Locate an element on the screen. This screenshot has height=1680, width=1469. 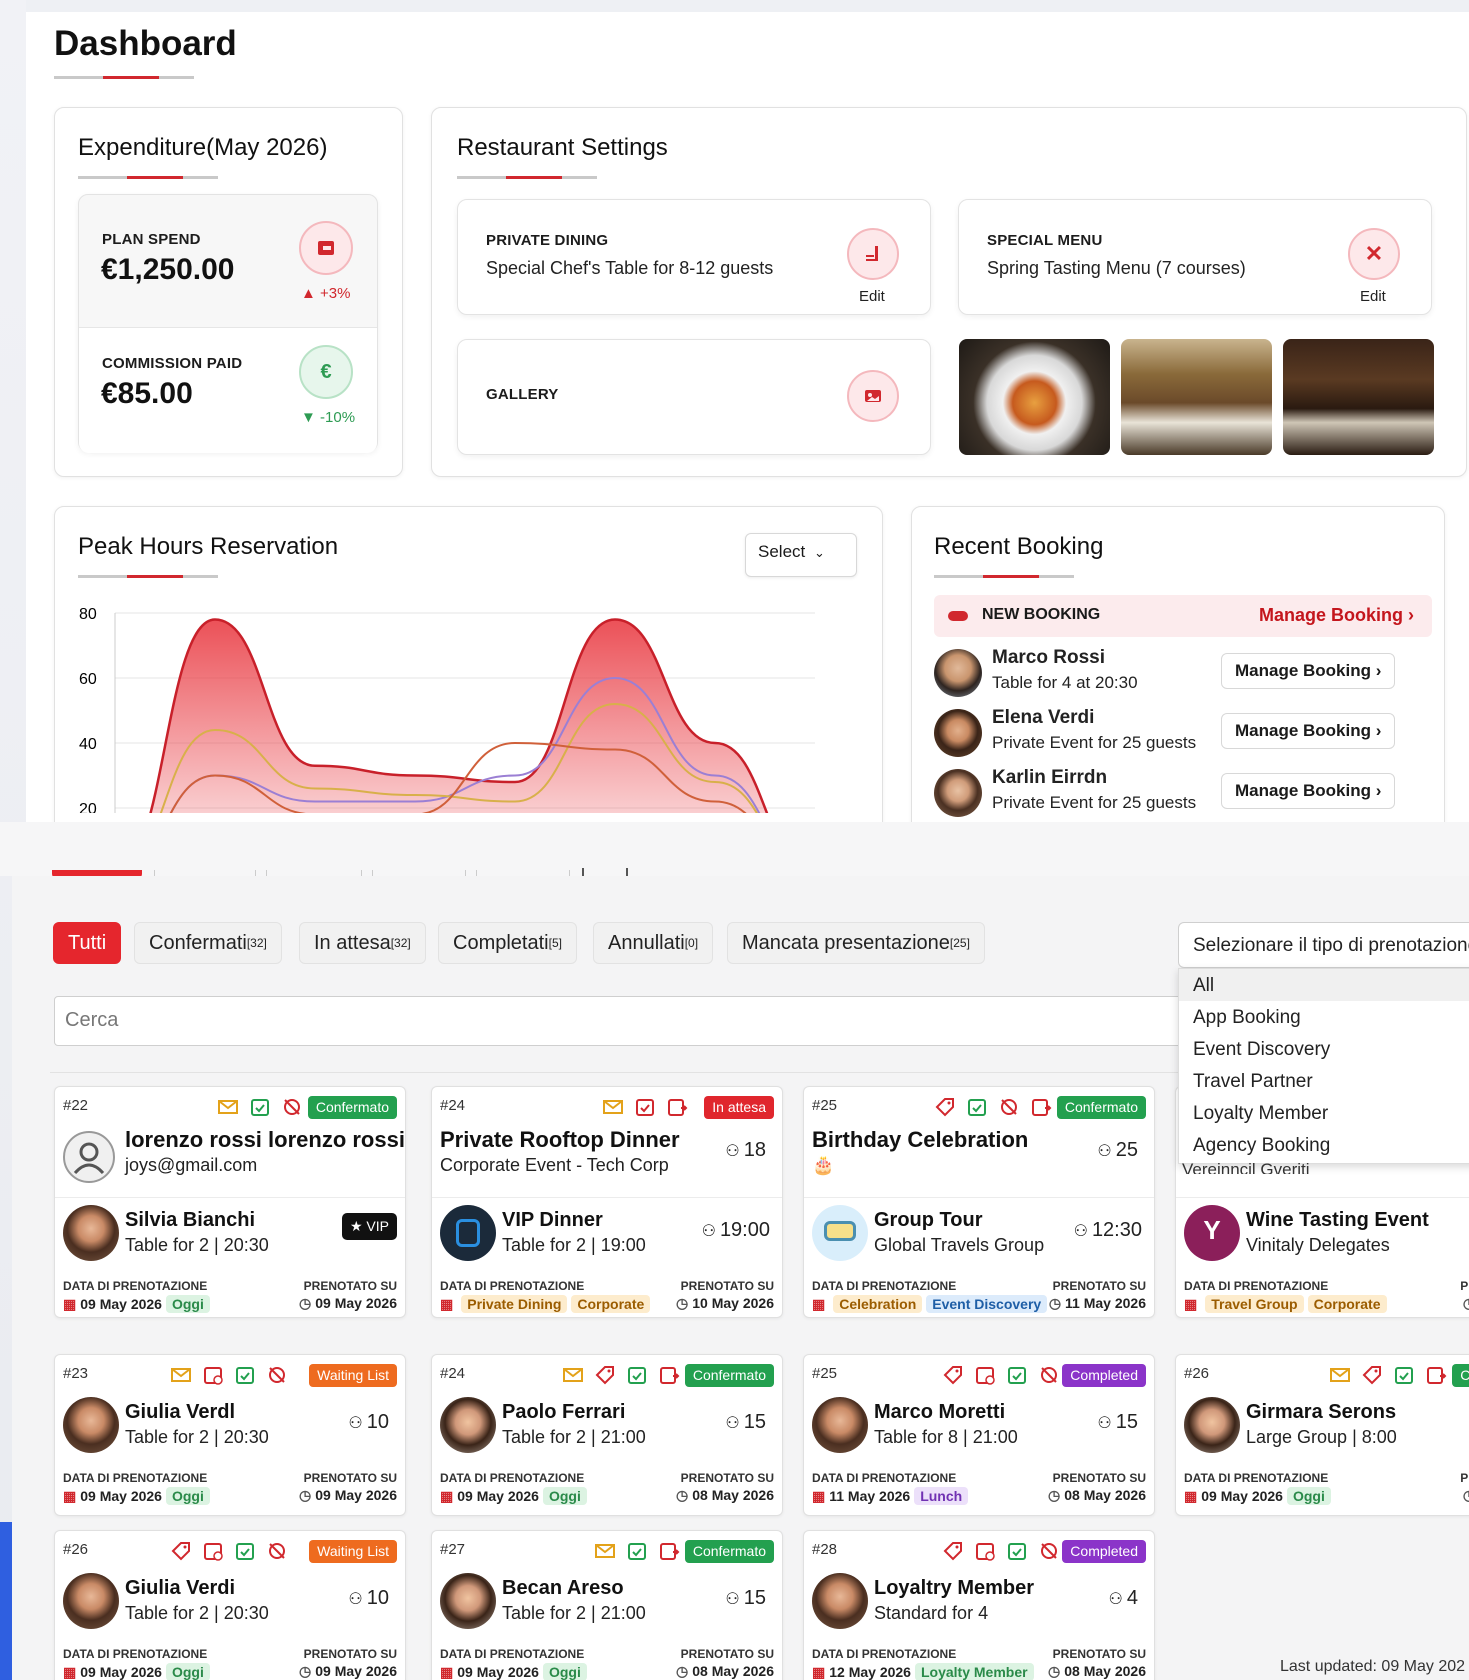
gallery-image-private-room is located at coordinates (1358, 397).